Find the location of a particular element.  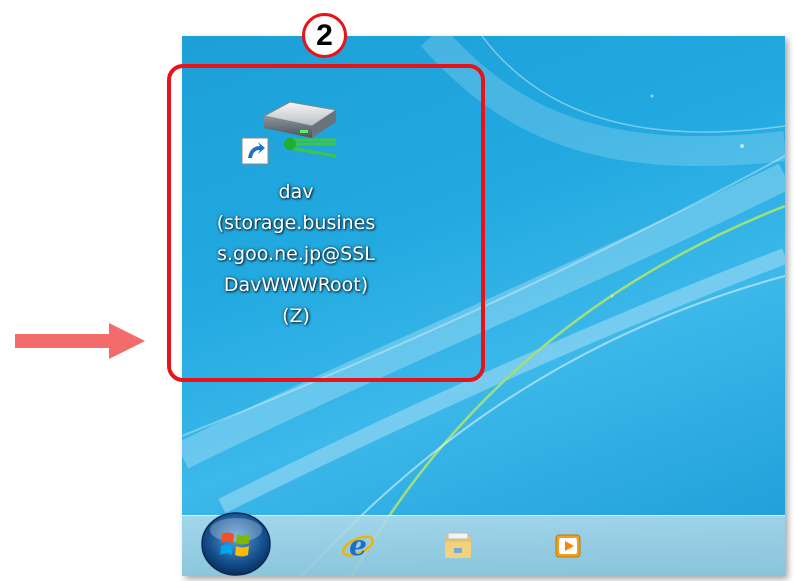

internet-explorer-icon: e is located at coordinates (358, 546).